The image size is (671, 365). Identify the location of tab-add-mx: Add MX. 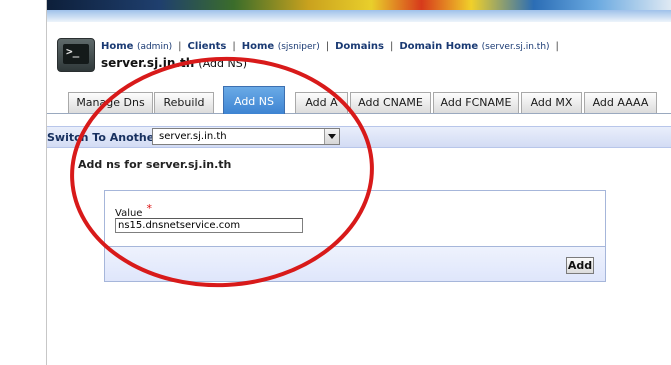
(551, 102).